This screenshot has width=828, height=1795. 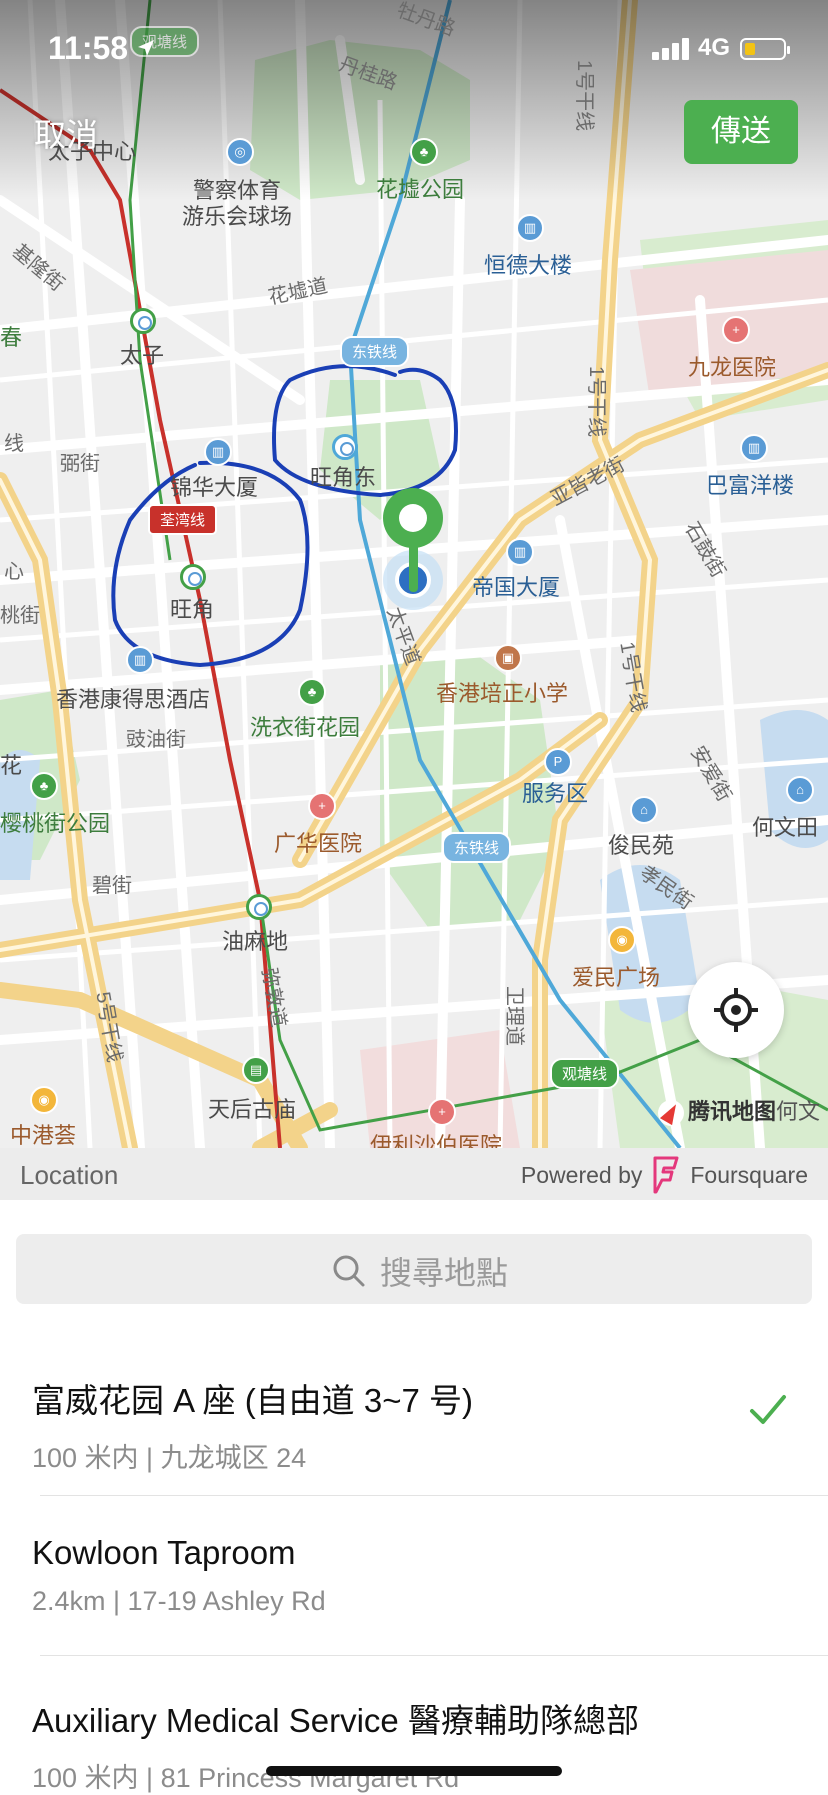 I want to click on location-arrow-icon, so click(x=146, y=48).